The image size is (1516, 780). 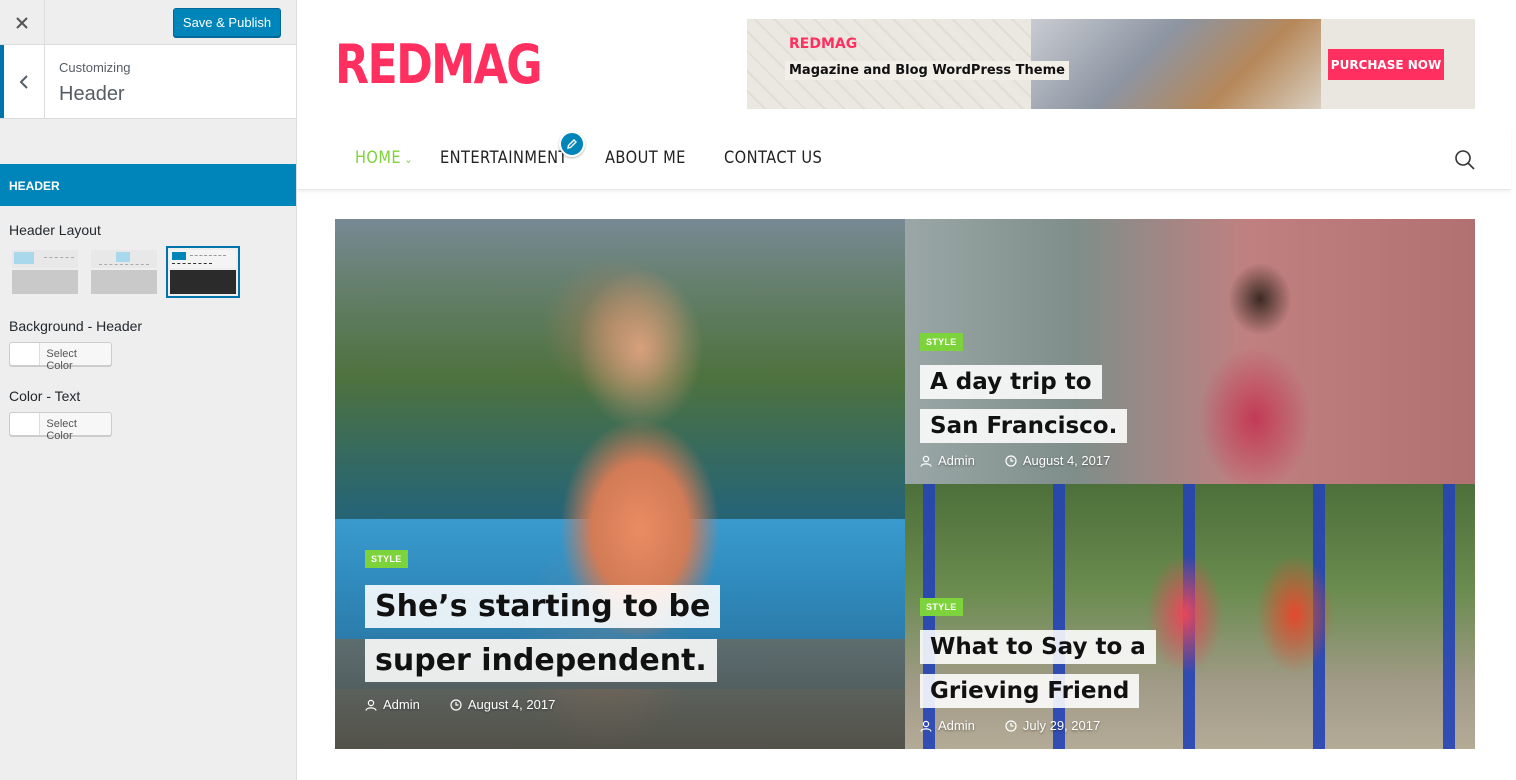 I want to click on post-title: What to Say to a Grieving Friend, so click(x=1070, y=669).